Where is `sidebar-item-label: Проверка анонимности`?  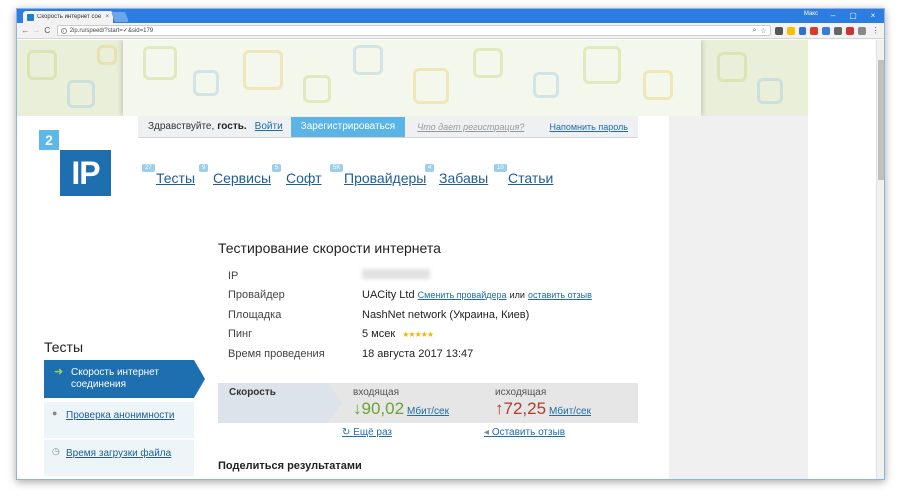
sidebar-item-label: Проверка анонимности is located at coordinates (120, 415).